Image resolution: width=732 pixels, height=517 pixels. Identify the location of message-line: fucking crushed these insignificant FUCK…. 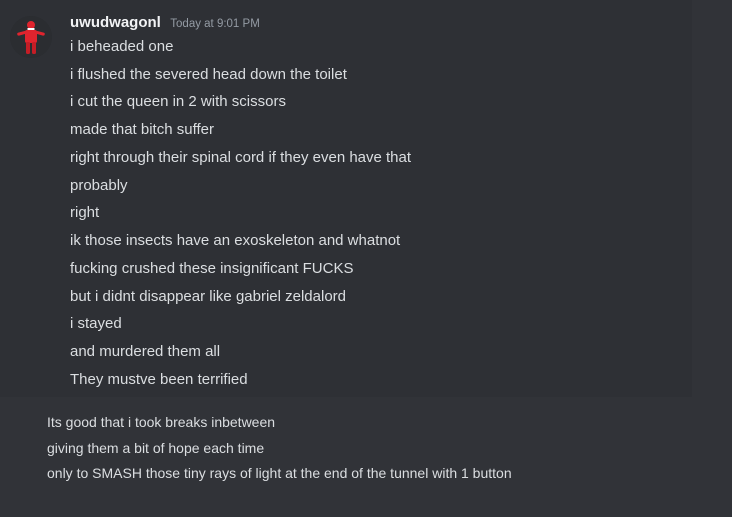
(212, 268).